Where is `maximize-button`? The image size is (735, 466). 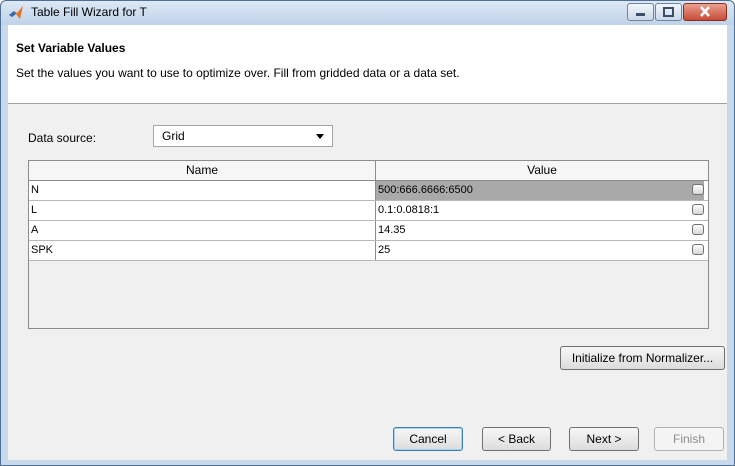
maximize-button is located at coordinates (668, 12).